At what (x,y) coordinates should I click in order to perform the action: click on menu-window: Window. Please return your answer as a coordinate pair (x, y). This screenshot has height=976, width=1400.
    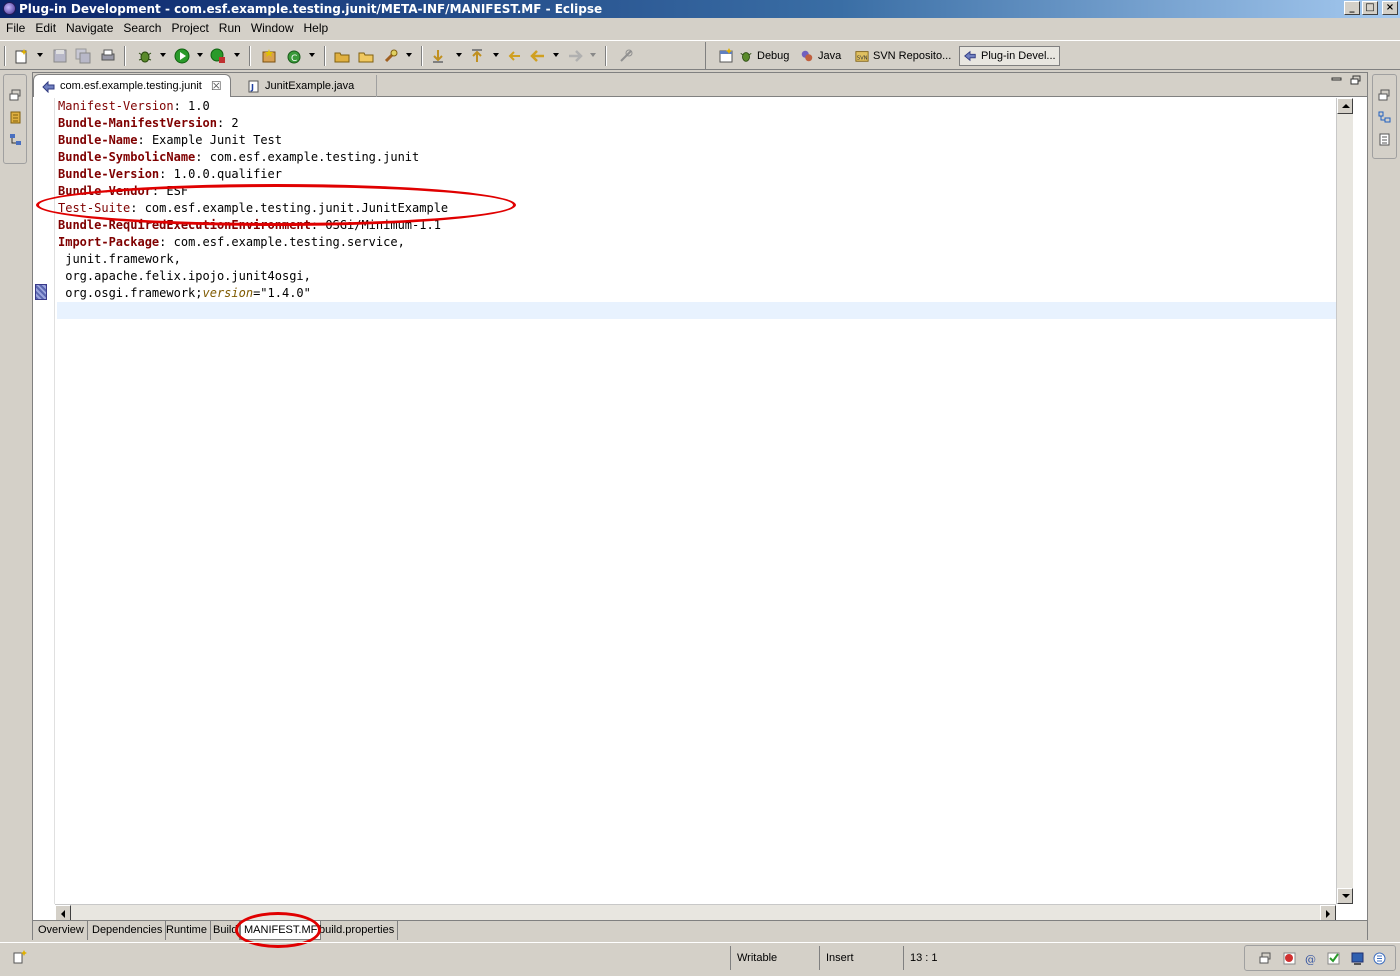
    Looking at the image, I should click on (272, 28).